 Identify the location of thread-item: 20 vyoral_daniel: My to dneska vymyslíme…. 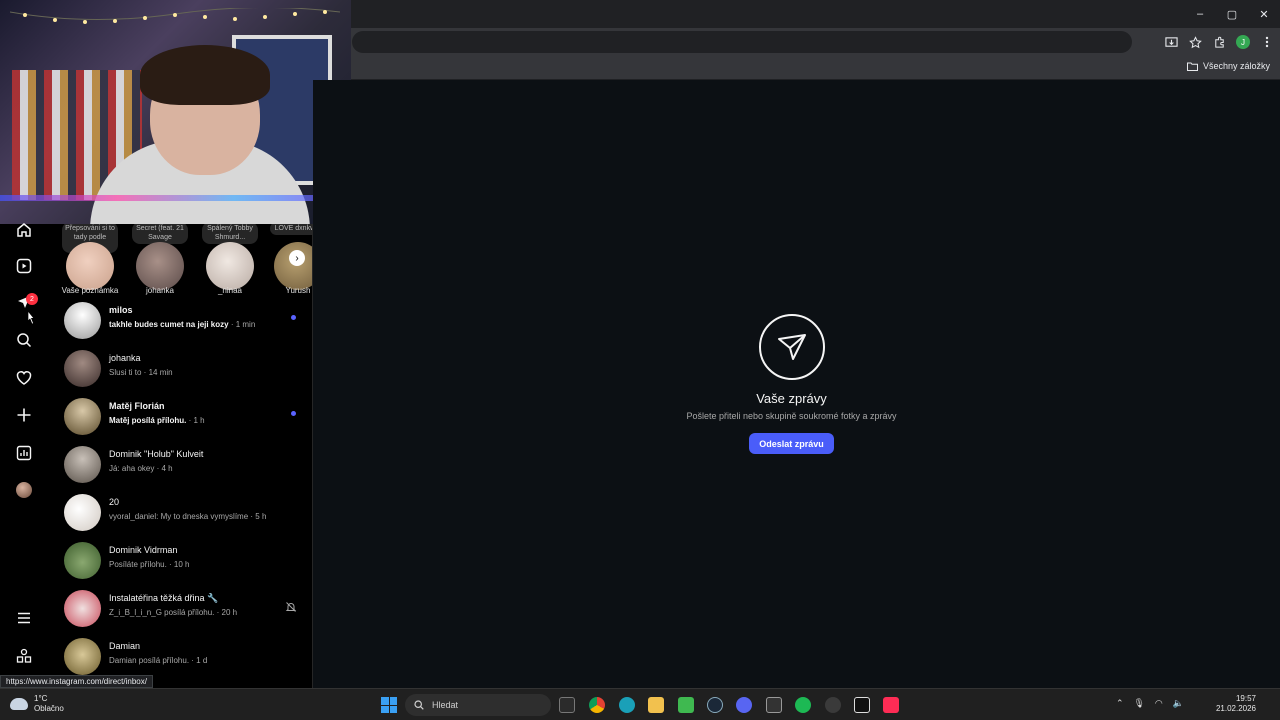
(180, 512).